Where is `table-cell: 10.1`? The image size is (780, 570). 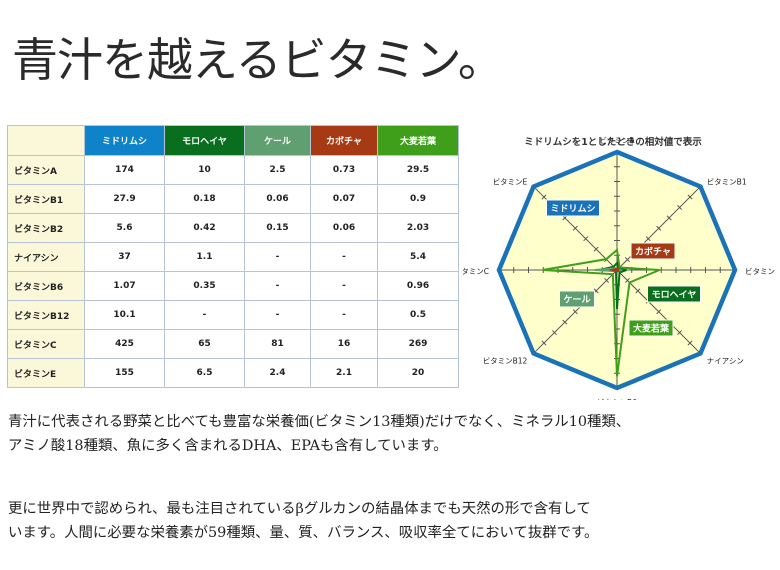 table-cell: 10.1 is located at coordinates (124, 315).